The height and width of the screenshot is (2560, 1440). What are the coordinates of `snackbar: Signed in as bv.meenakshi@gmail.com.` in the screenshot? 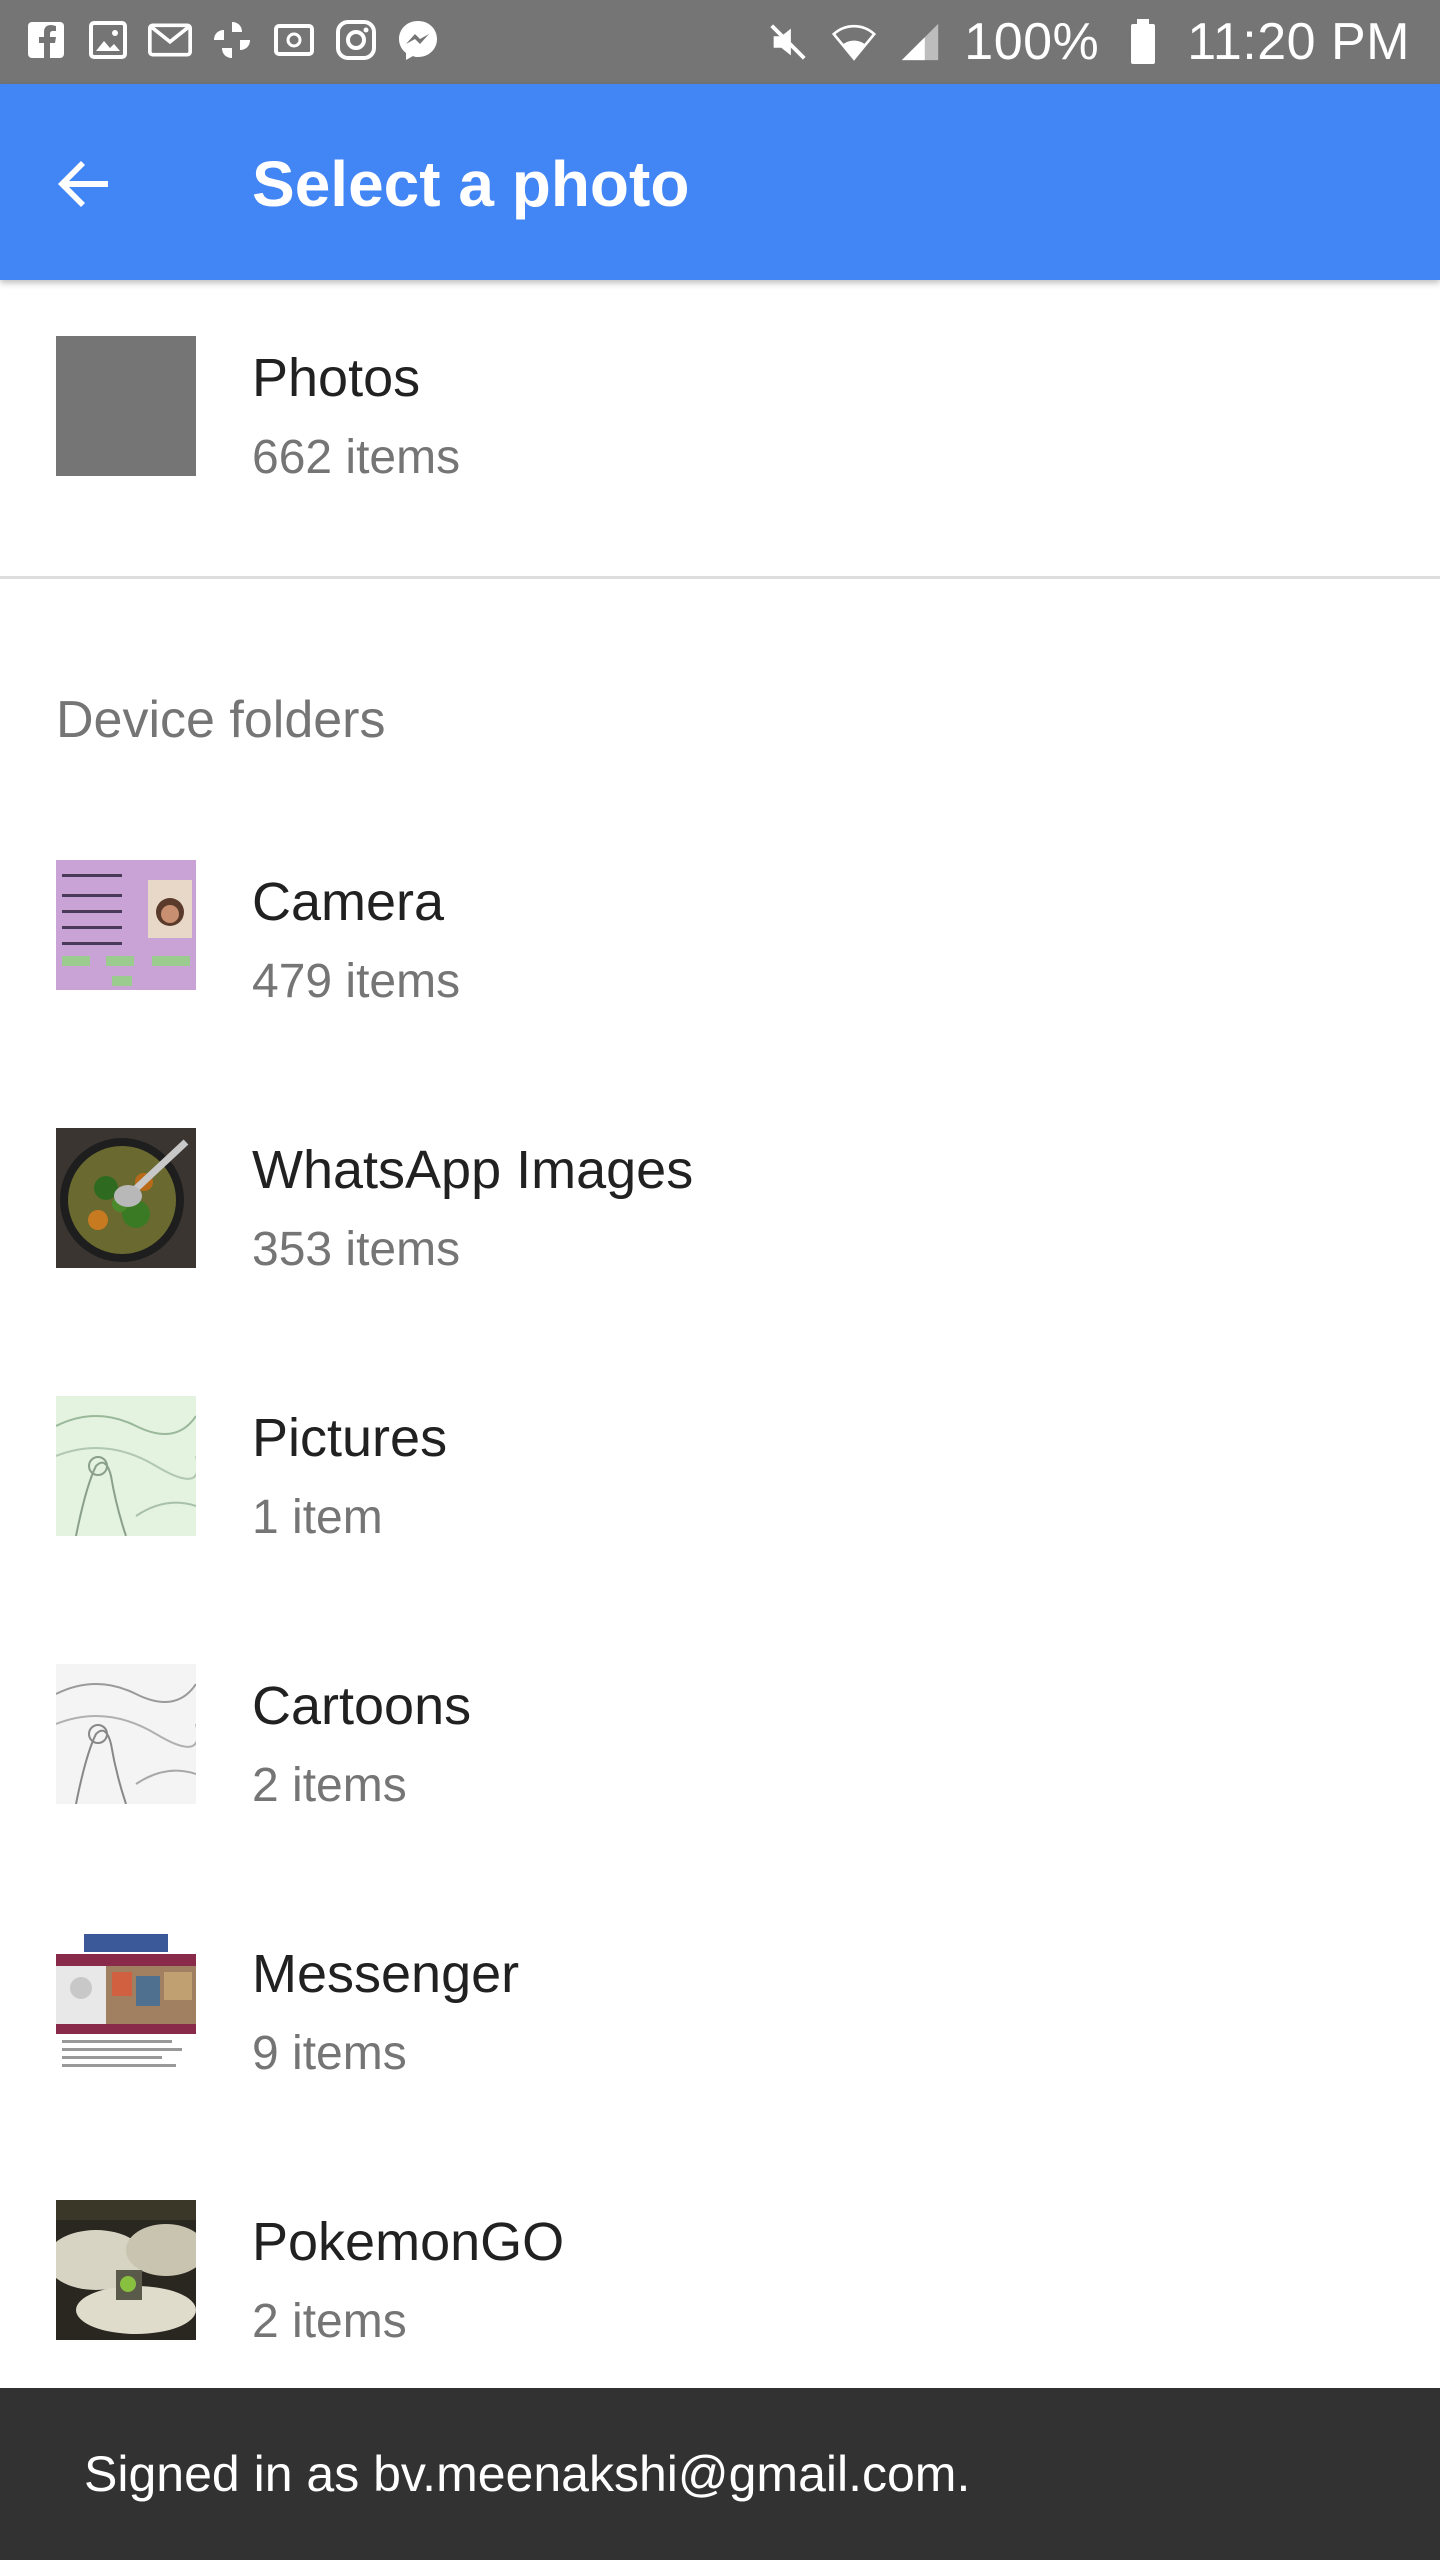 It's located at (720, 2474).